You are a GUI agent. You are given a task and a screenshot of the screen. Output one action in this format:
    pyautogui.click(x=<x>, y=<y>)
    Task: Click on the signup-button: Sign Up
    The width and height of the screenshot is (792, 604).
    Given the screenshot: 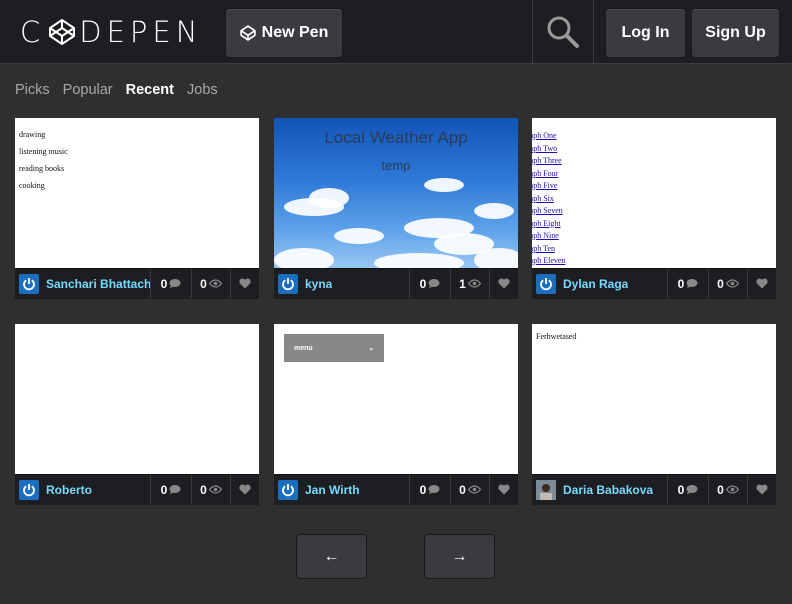 What is the action you would take?
    pyautogui.click(x=735, y=33)
    